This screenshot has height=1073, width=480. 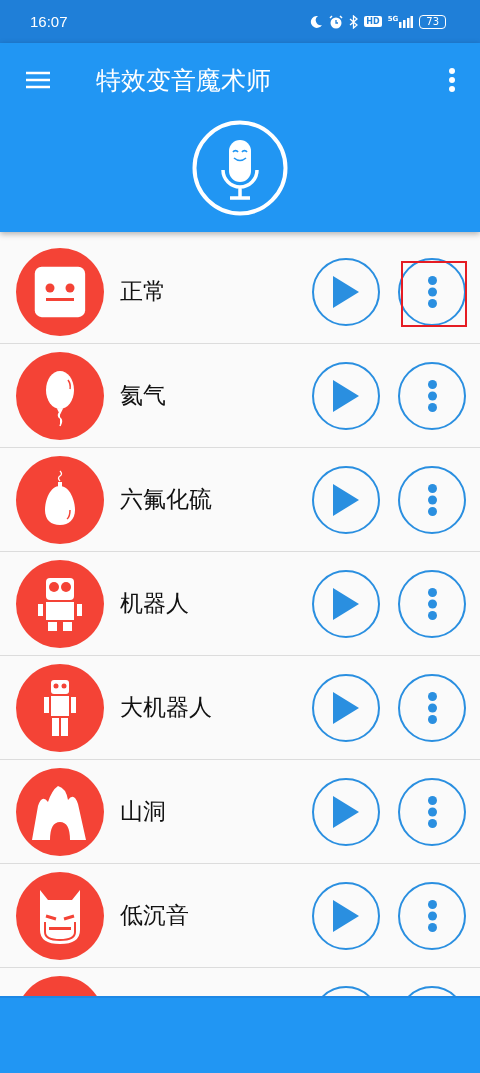 I want to click on effect-name: 低沉音, so click(x=154, y=915).